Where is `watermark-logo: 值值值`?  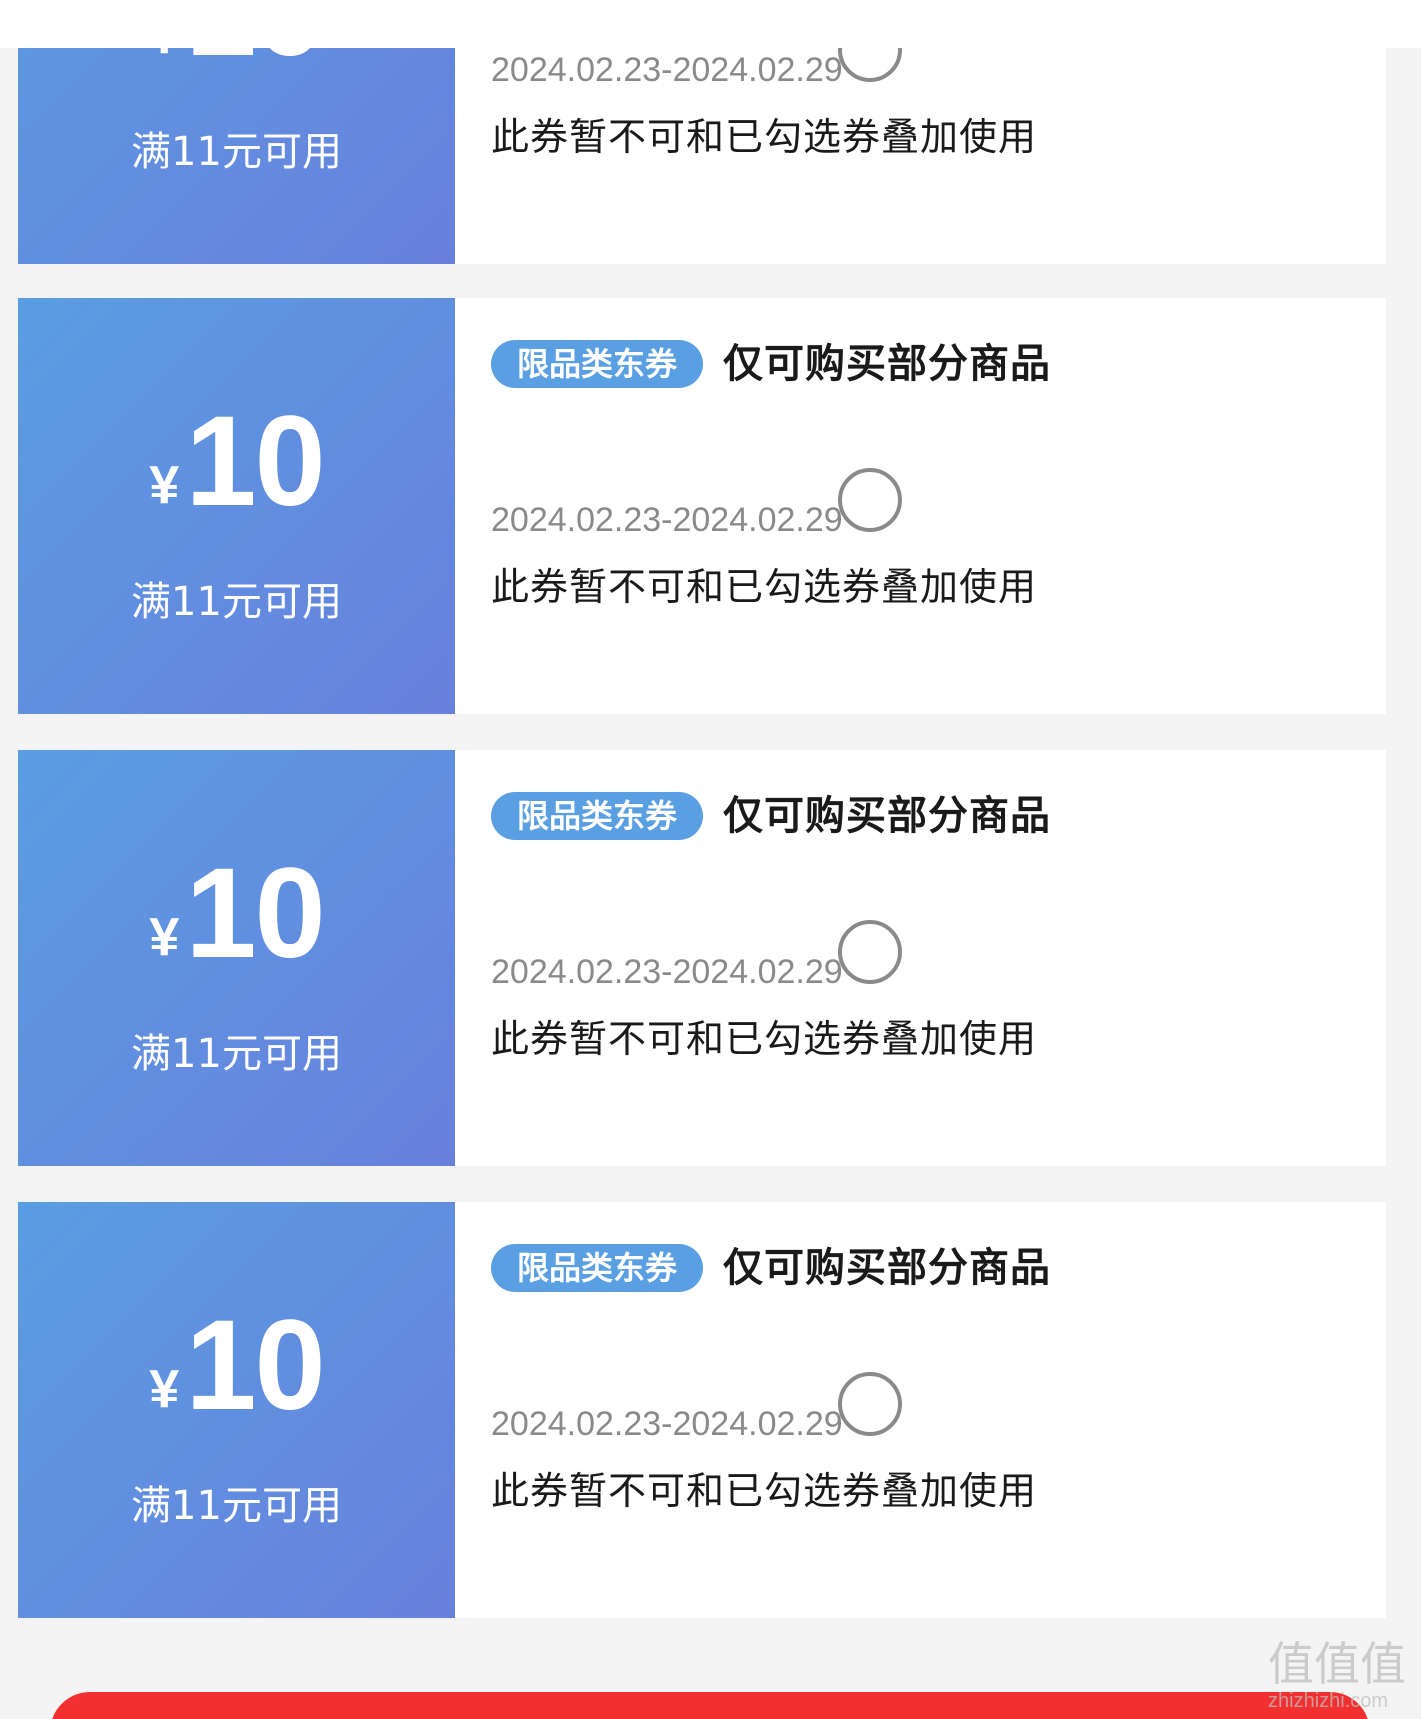
watermark-logo: 值值值 is located at coordinates (1337, 1664).